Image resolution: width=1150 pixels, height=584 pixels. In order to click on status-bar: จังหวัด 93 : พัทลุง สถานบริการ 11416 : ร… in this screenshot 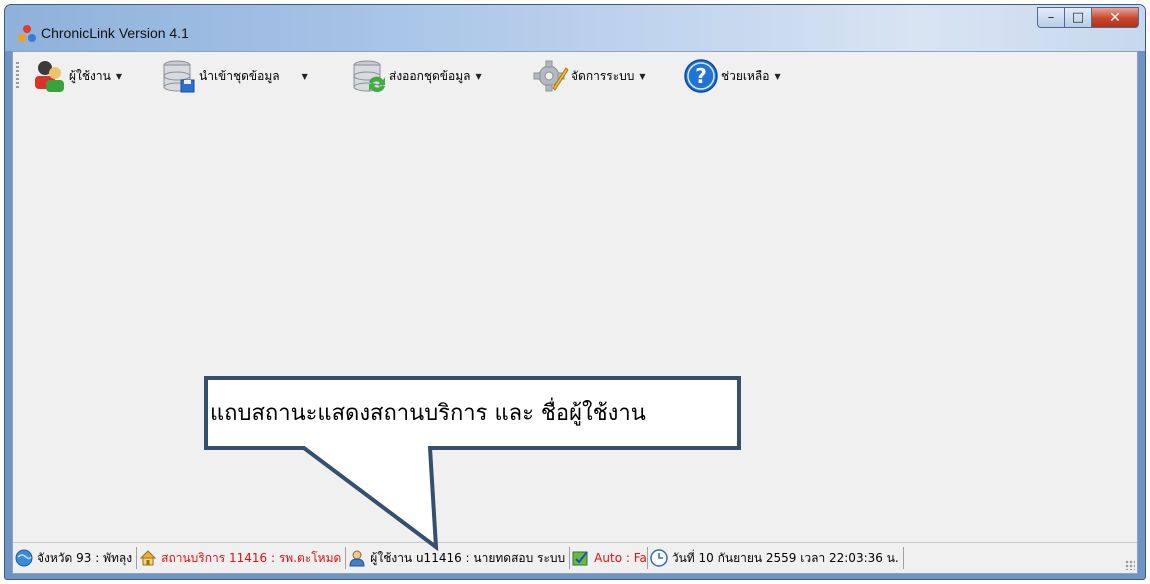, I will do `click(575, 557)`.